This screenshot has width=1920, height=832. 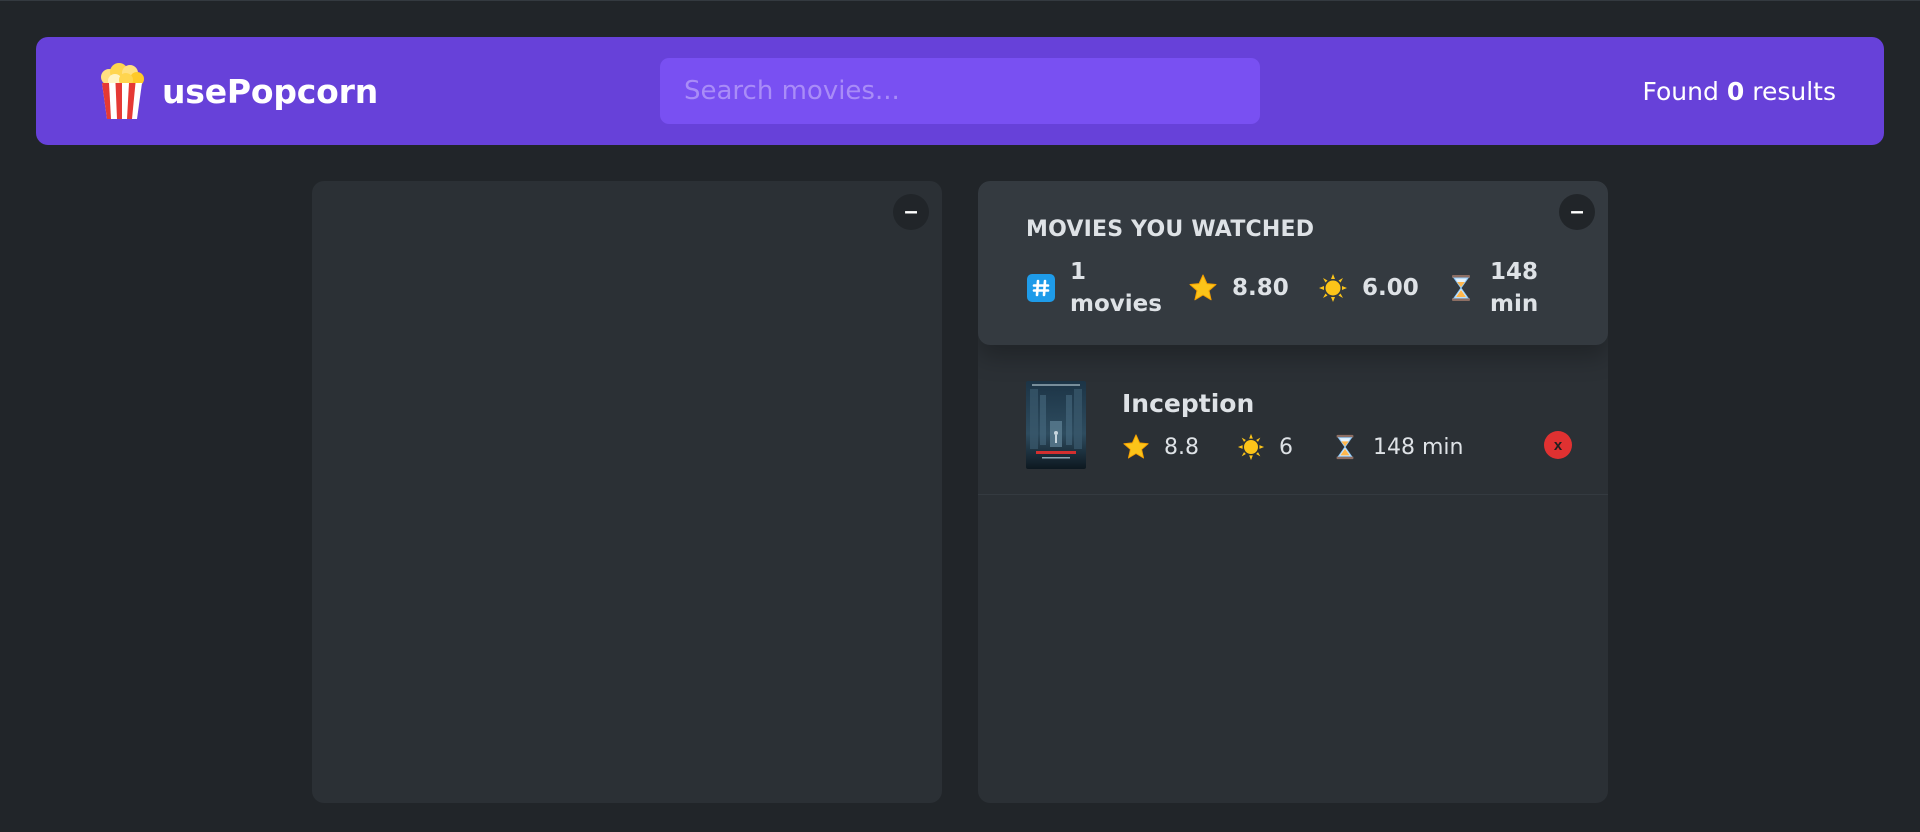 I want to click on summary-user-value: 6.00, so click(x=1390, y=288).